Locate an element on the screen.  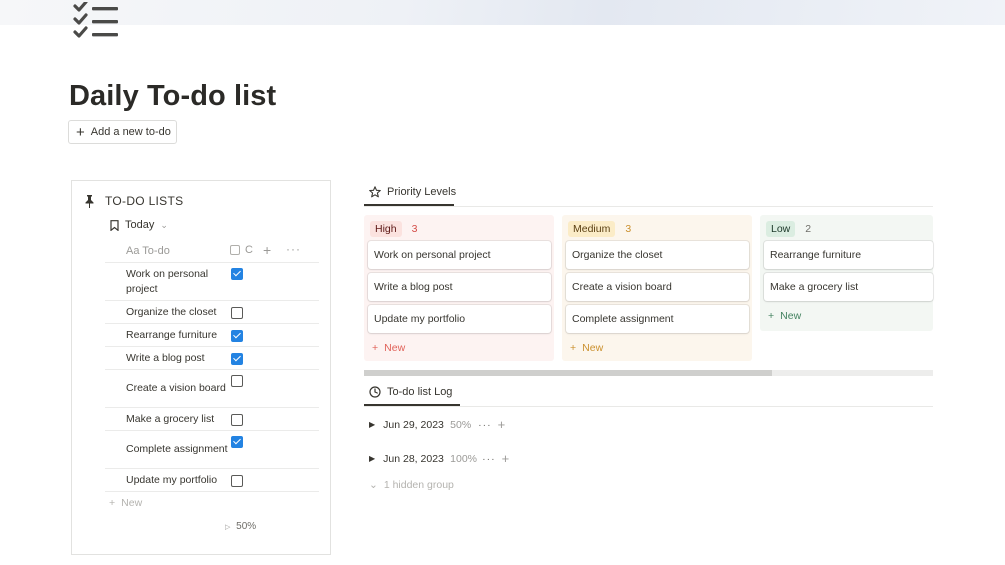
todo-item-label: Update my portfolio is located at coordinates (167, 480).